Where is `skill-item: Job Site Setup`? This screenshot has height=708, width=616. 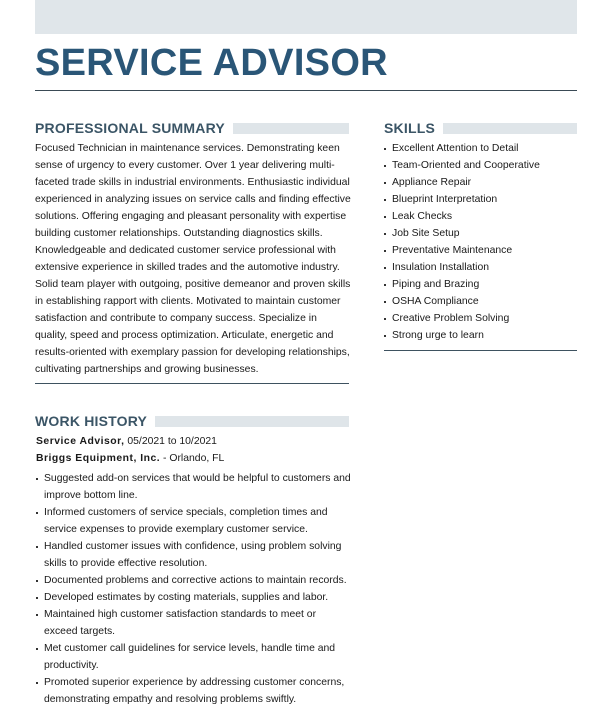 skill-item: Job Site Setup is located at coordinates (480, 233).